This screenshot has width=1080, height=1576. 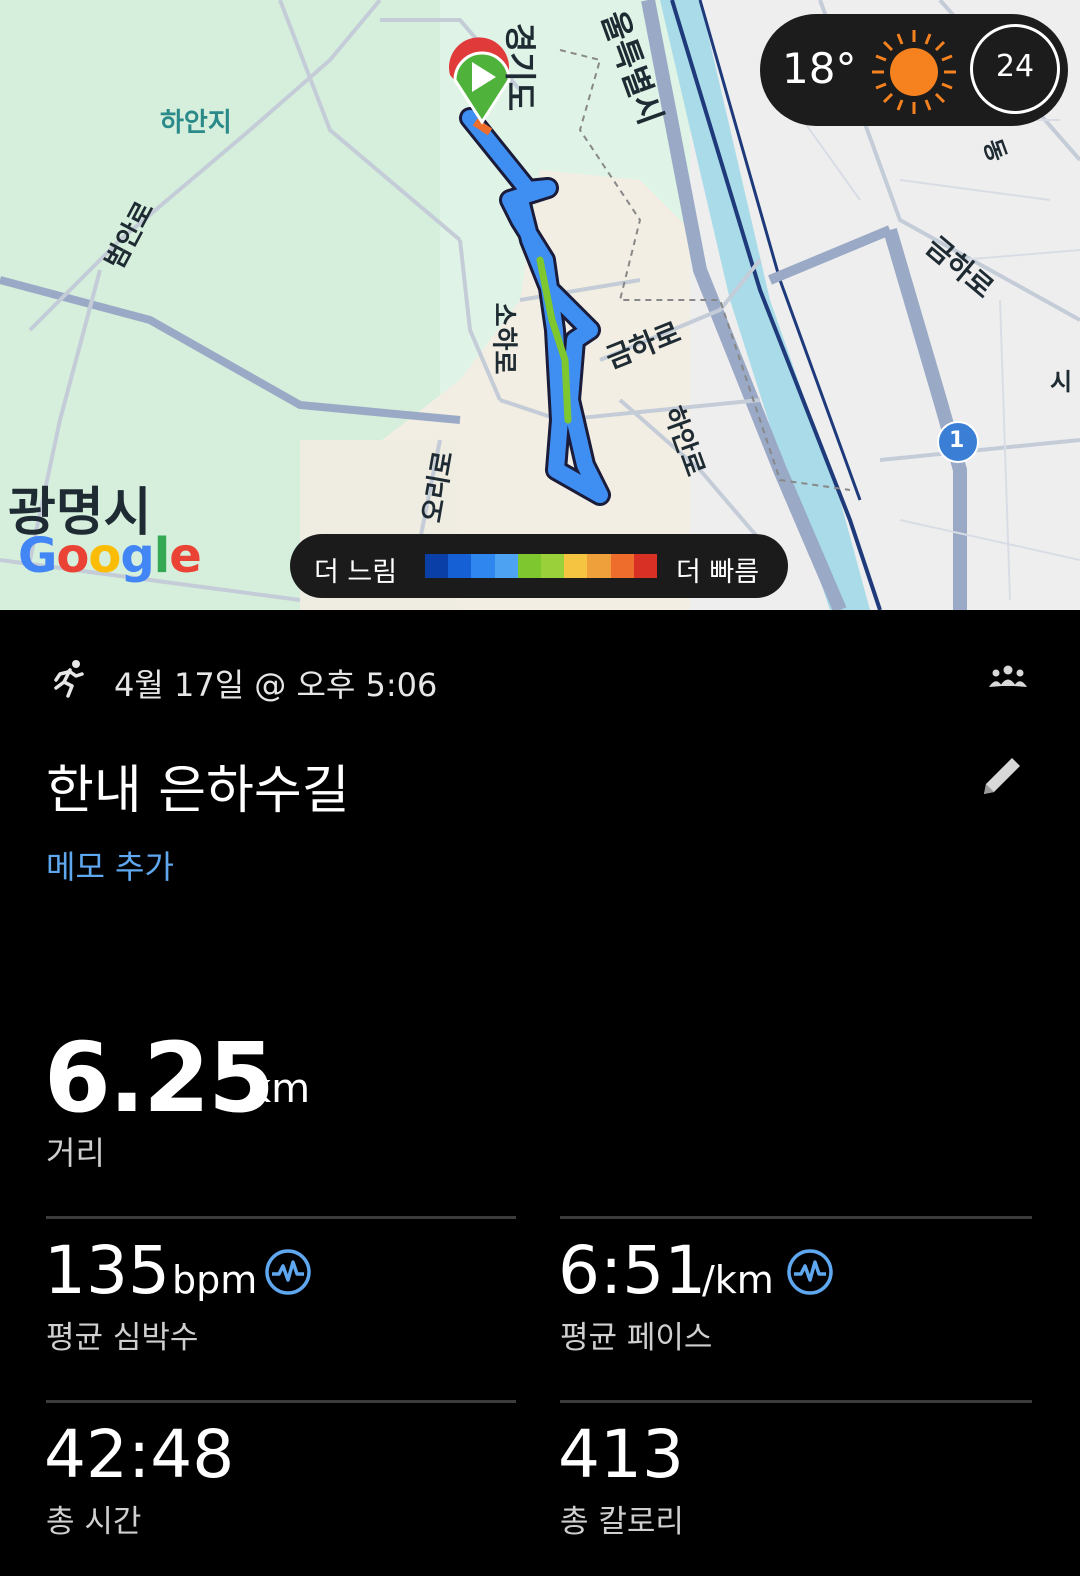 I want to click on pace-value: 6:51, so click(x=632, y=1270).